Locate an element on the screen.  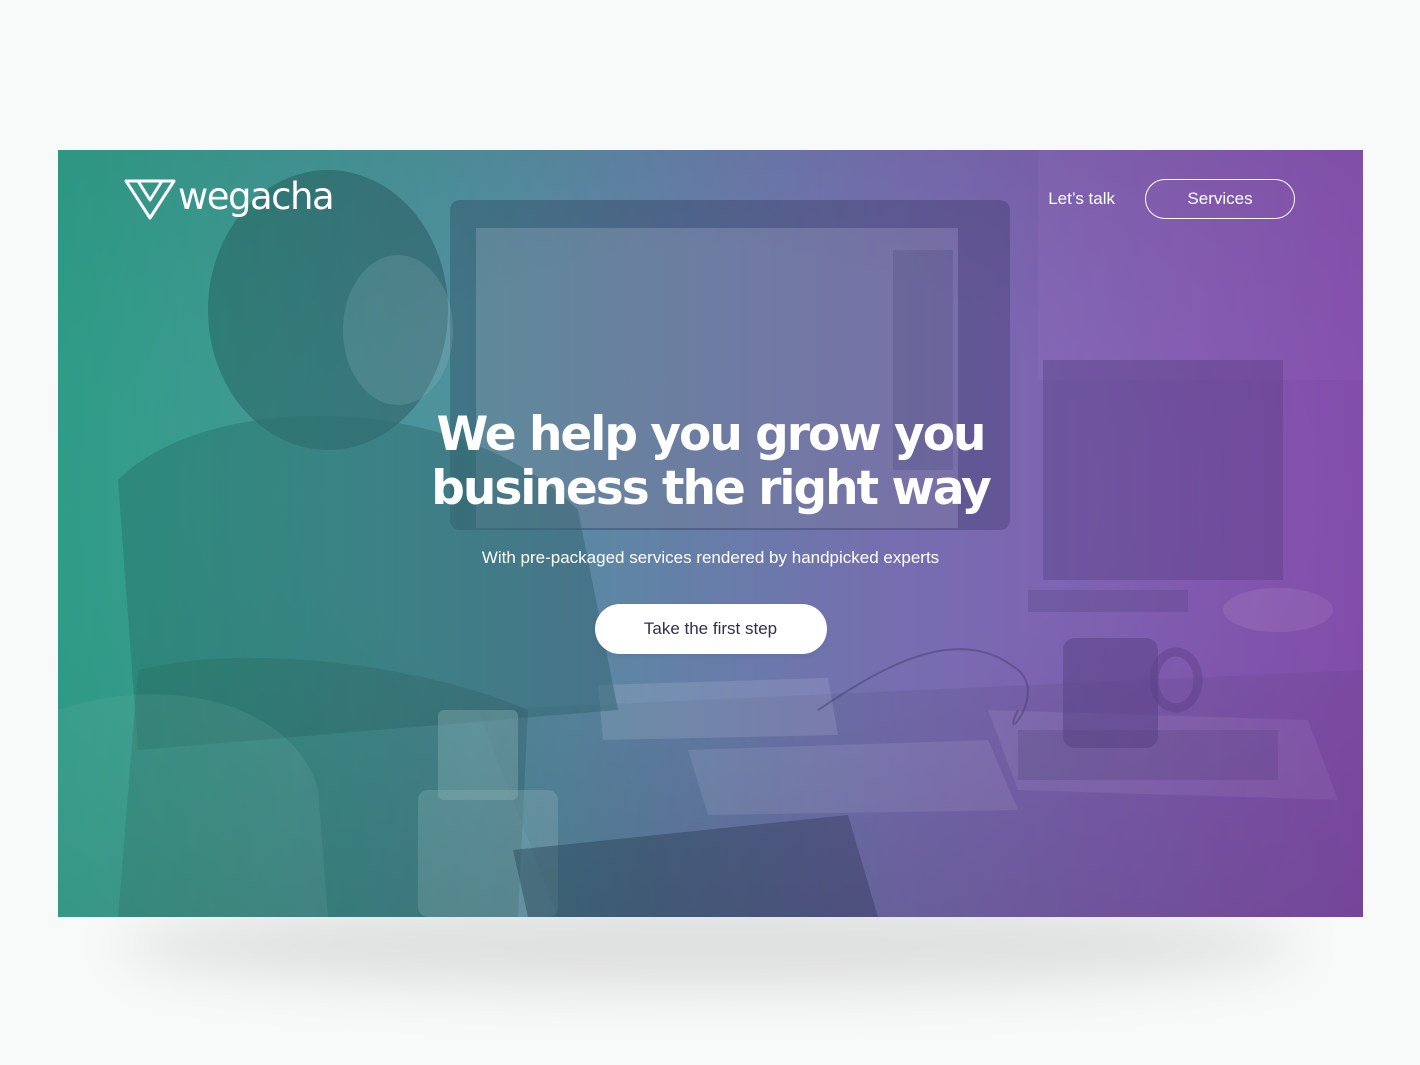
triangle-logo-icon is located at coordinates (150, 199).